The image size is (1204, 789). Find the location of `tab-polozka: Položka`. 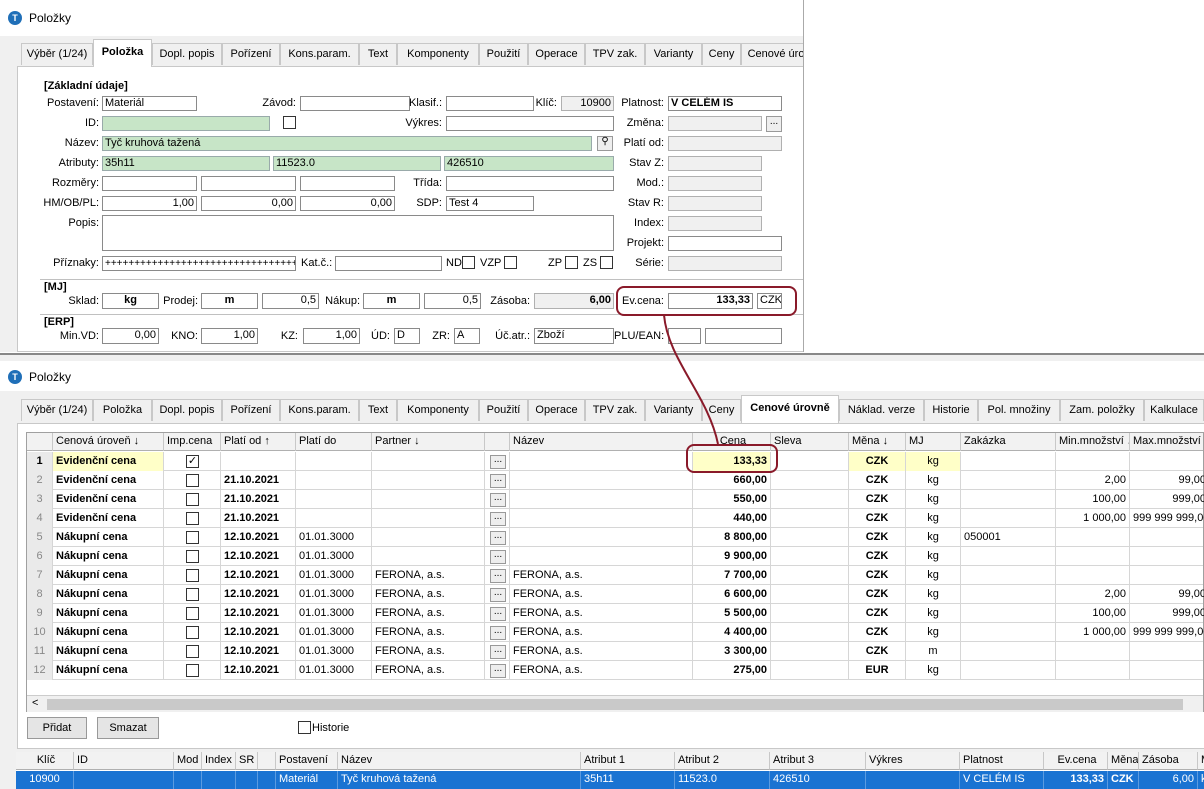

tab-polozka: Položka is located at coordinates (122, 410).